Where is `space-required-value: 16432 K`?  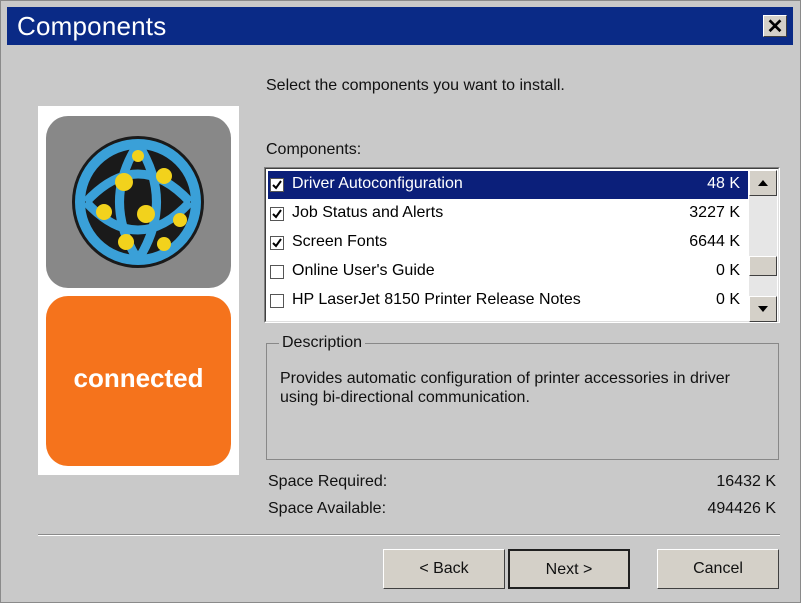
space-required-value: 16432 K is located at coordinates (746, 481).